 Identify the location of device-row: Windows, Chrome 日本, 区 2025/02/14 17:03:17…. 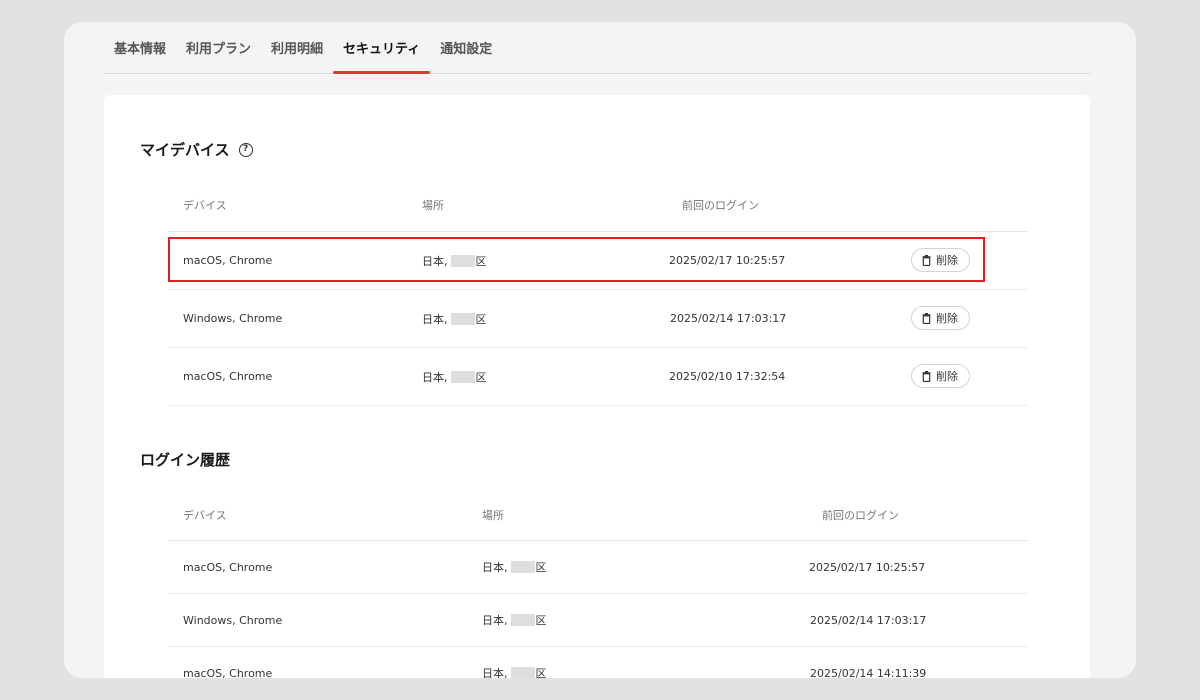
(598, 319).